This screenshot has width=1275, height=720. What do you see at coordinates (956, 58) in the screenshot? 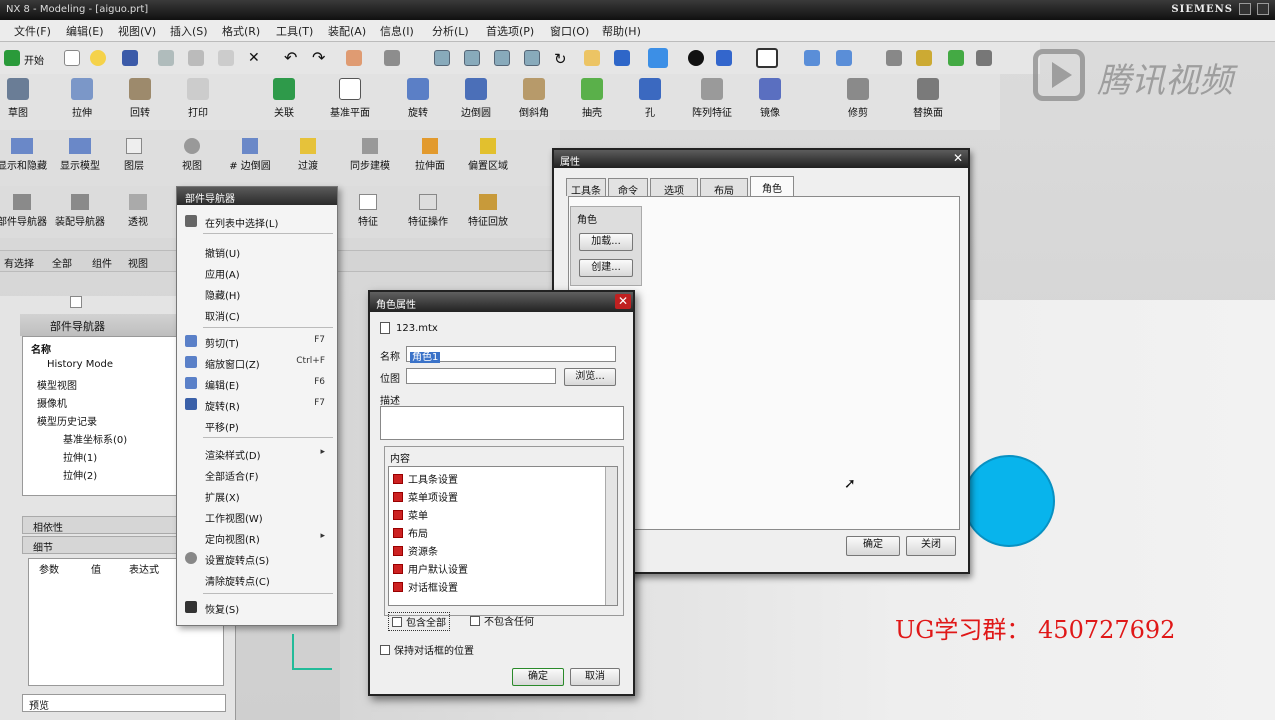
I see `arc-icon` at bounding box center [956, 58].